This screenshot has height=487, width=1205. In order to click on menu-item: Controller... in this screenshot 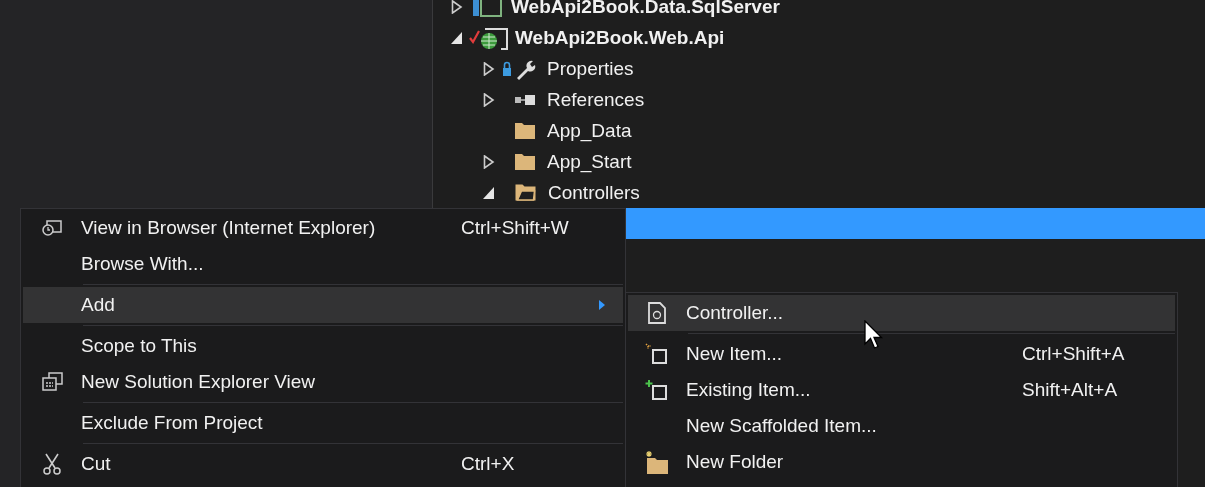, I will do `click(901, 313)`.